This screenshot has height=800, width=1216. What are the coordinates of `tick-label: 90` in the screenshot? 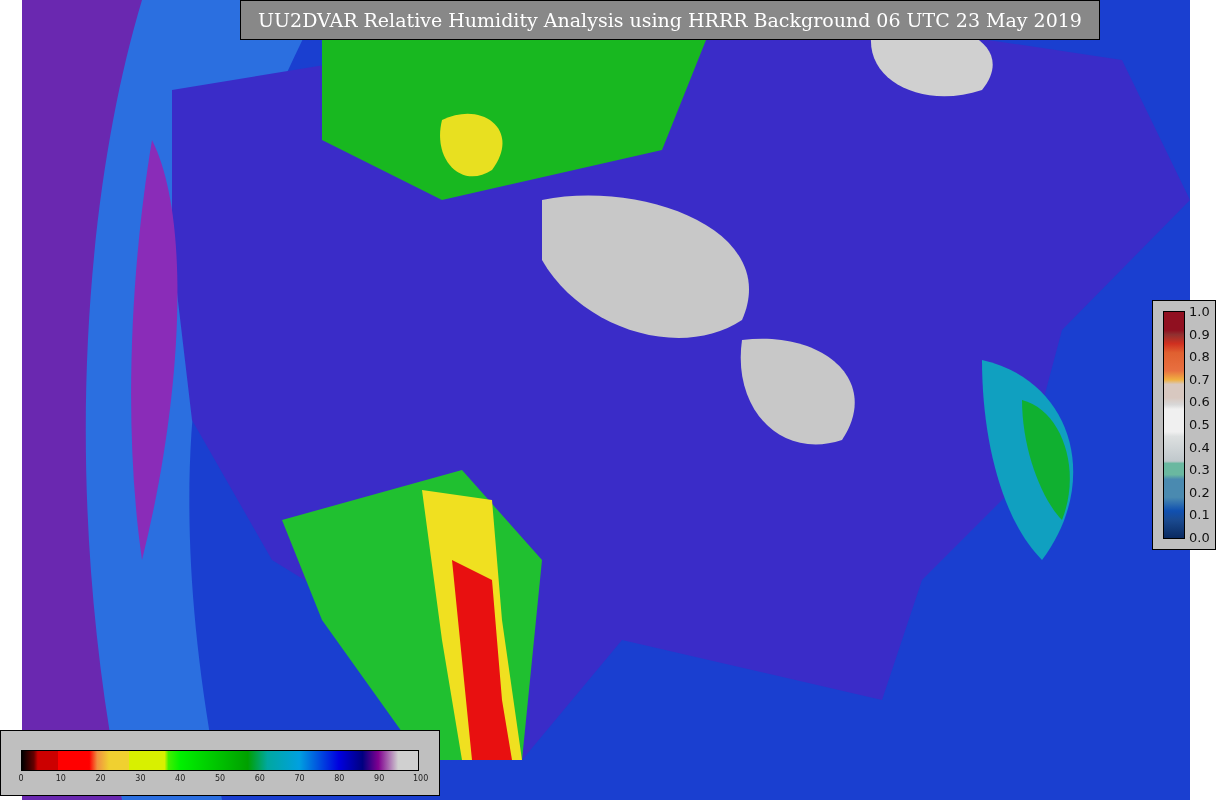 It's located at (379, 778).